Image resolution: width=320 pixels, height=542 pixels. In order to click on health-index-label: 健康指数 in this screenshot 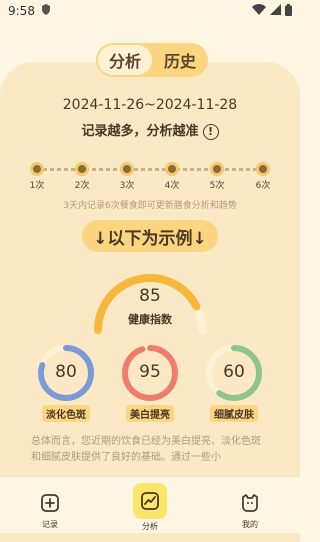, I will do `click(150, 319)`.